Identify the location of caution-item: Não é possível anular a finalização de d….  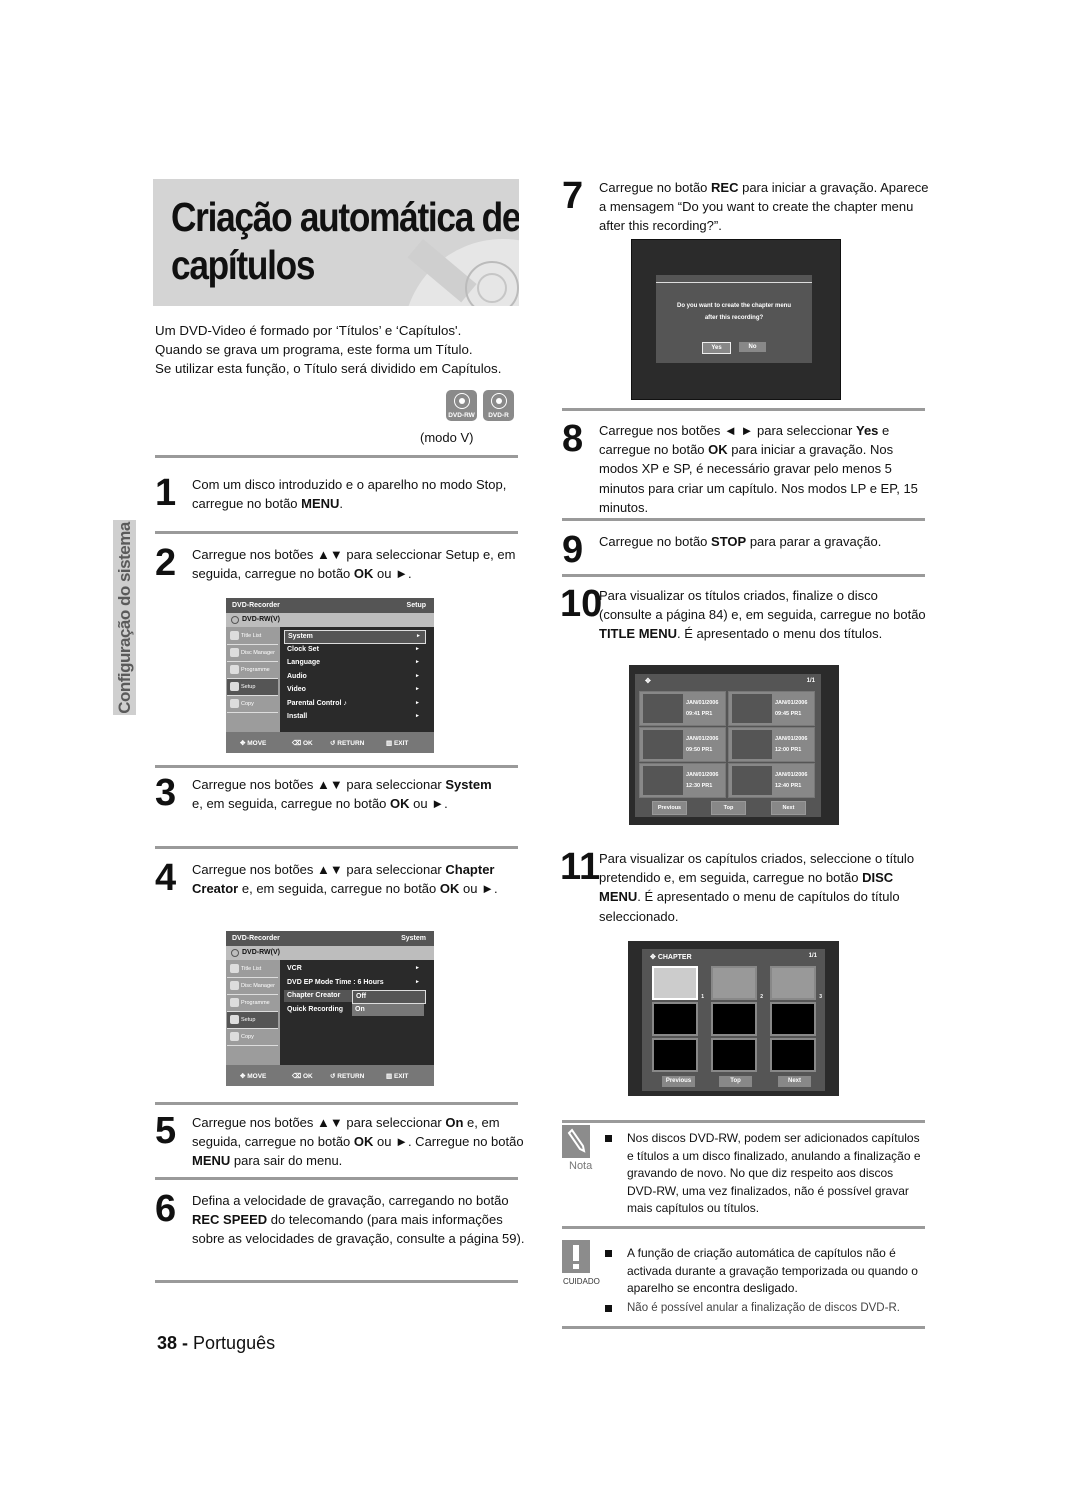
(767, 1309).